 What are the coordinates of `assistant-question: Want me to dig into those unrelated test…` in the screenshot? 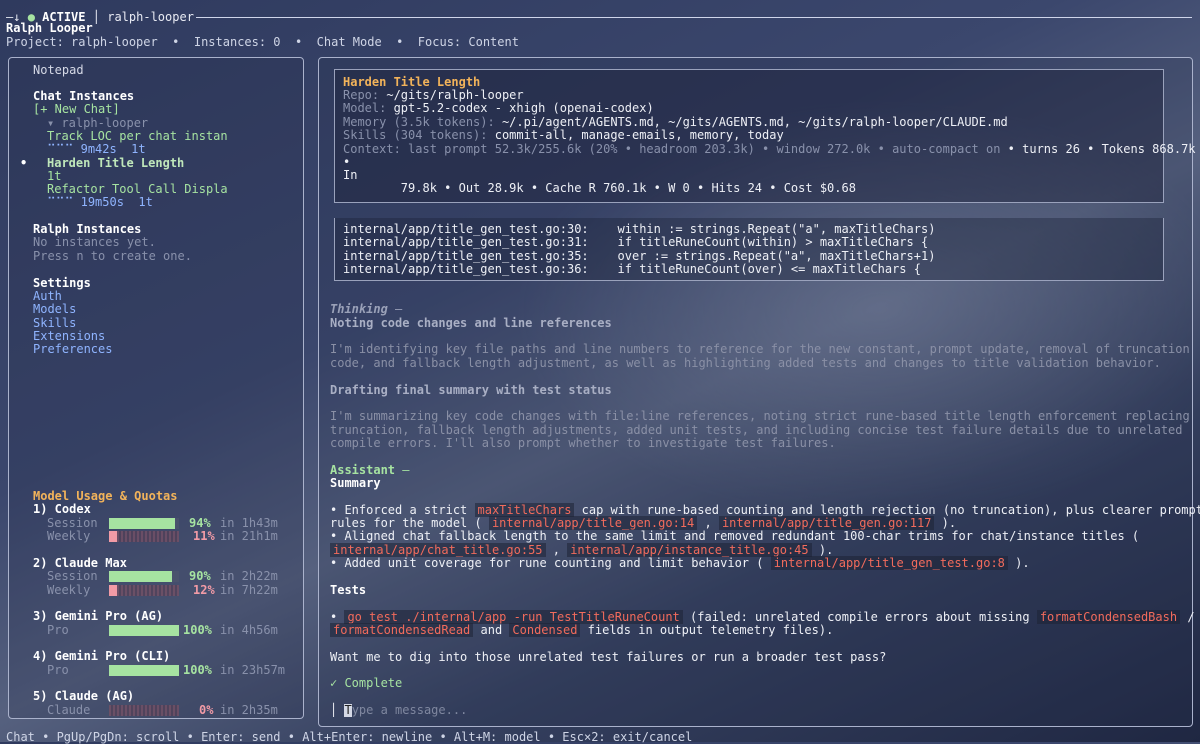 It's located at (608, 657).